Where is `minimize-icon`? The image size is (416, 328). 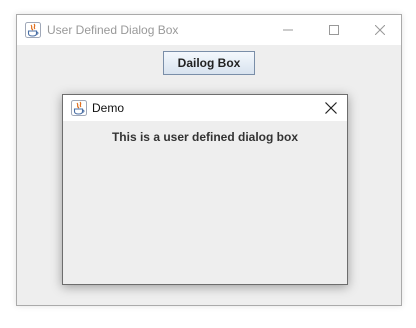
minimize-icon is located at coordinates (288, 30).